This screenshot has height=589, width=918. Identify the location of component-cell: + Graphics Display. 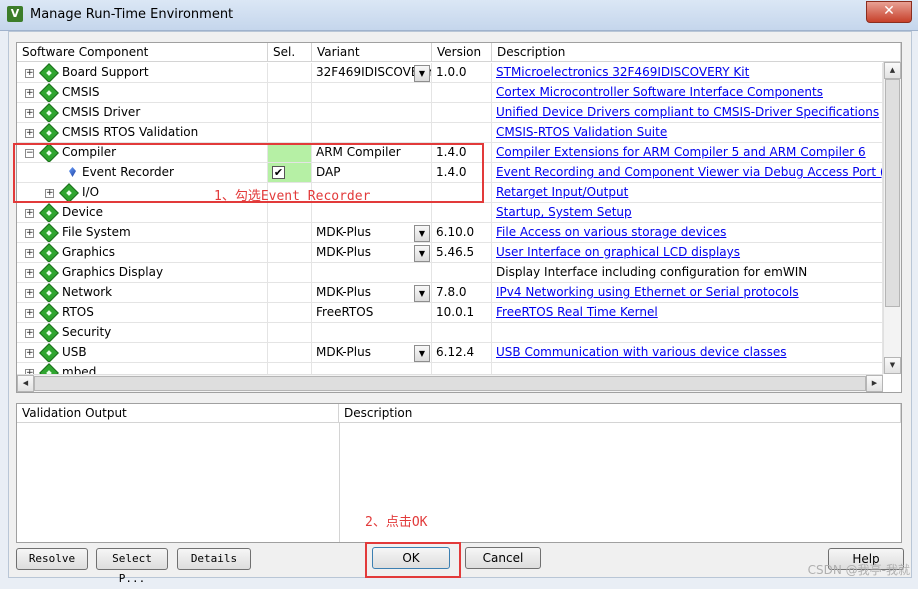
(142, 273).